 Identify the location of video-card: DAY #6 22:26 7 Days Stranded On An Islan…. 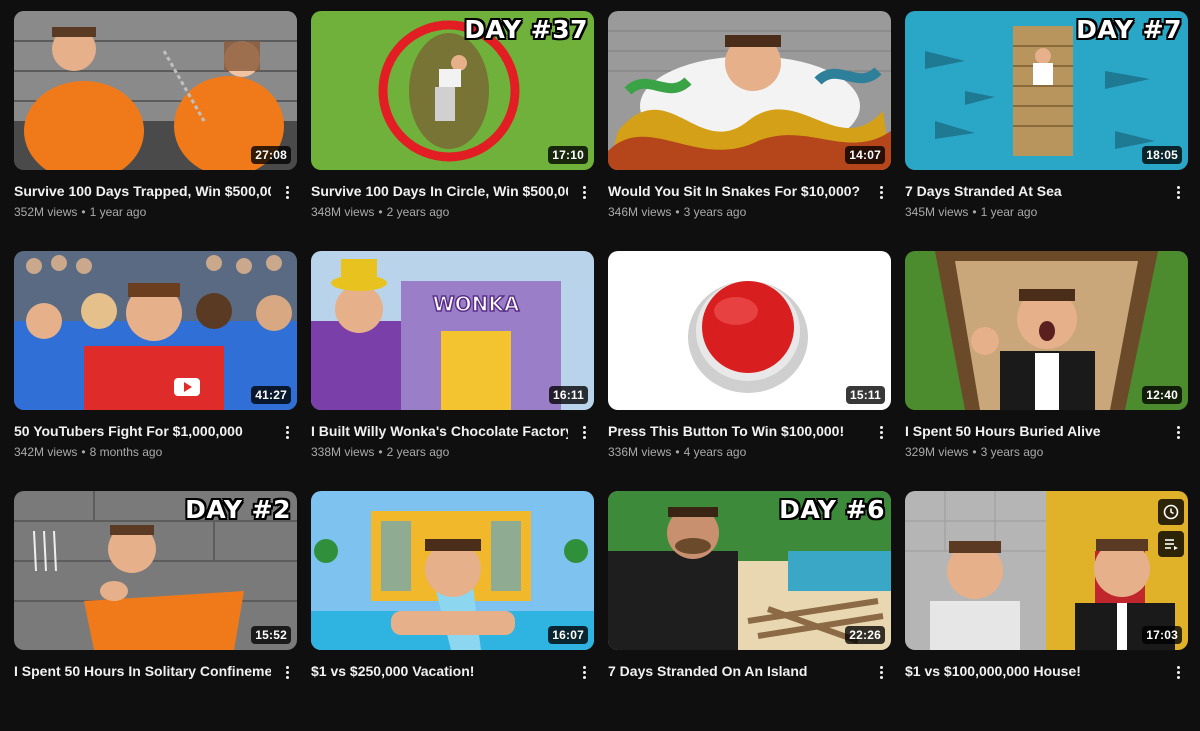
(749, 611).